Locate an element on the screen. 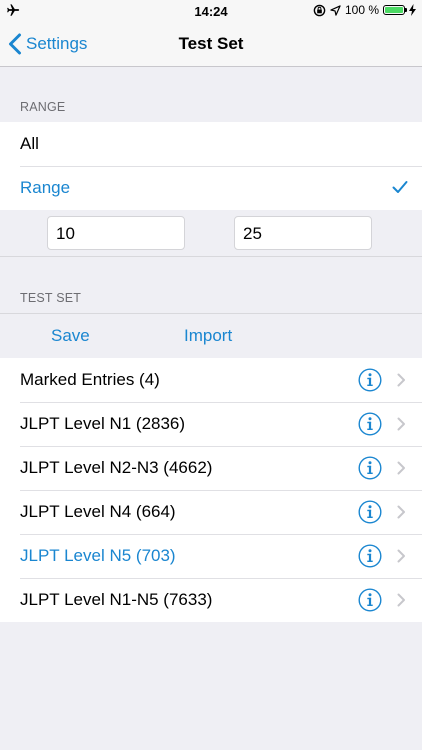 This screenshot has width=422, height=750. range-options-group: All Range is located at coordinates (211, 166).